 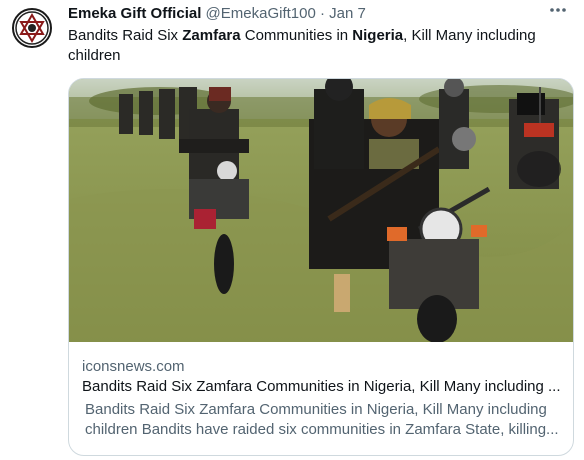 I want to click on more-options-button, so click(x=558, y=12).